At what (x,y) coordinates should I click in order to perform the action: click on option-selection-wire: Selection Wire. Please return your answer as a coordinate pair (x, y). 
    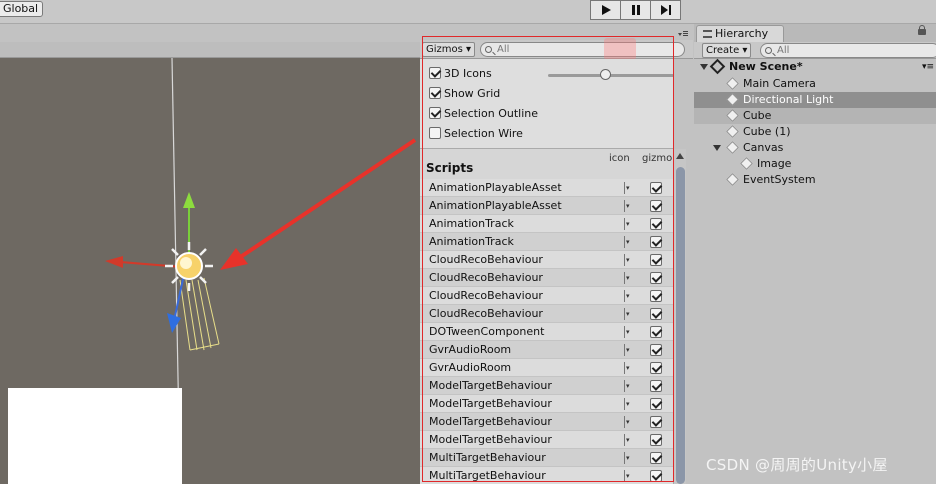
    Looking at the image, I should click on (476, 133).